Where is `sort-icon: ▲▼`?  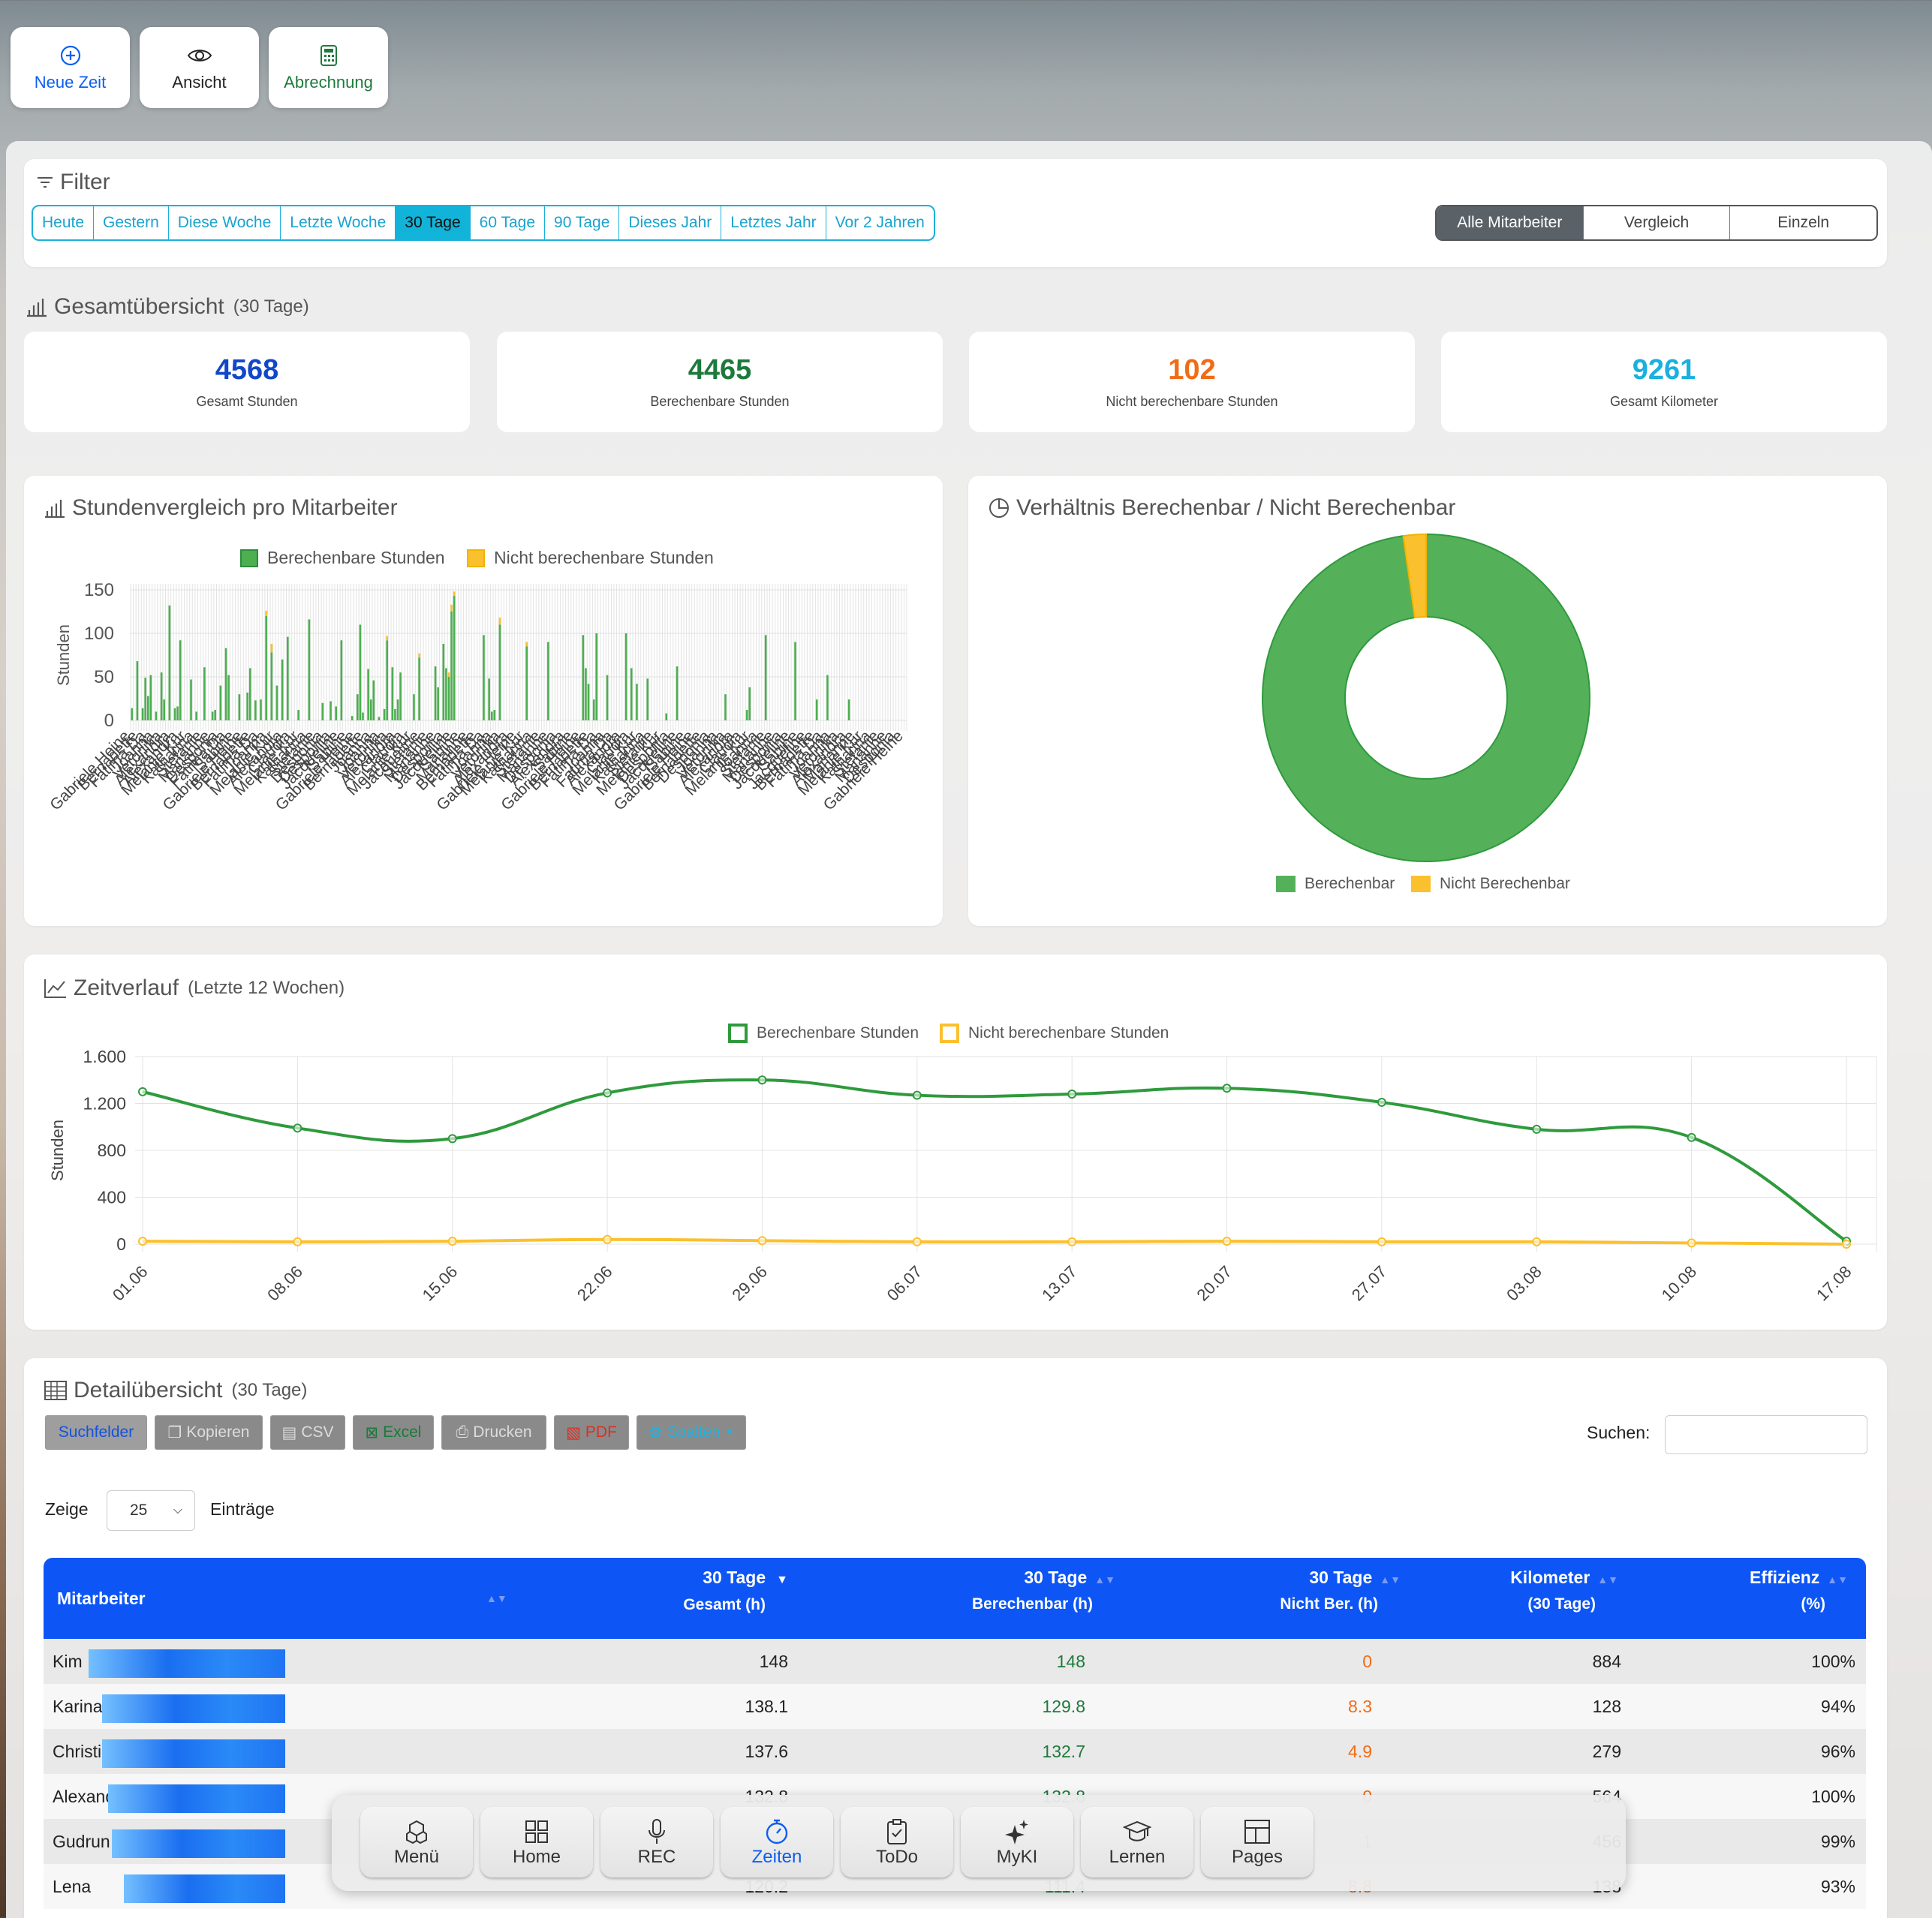
sort-icon: ▲▼ is located at coordinates (1837, 1580).